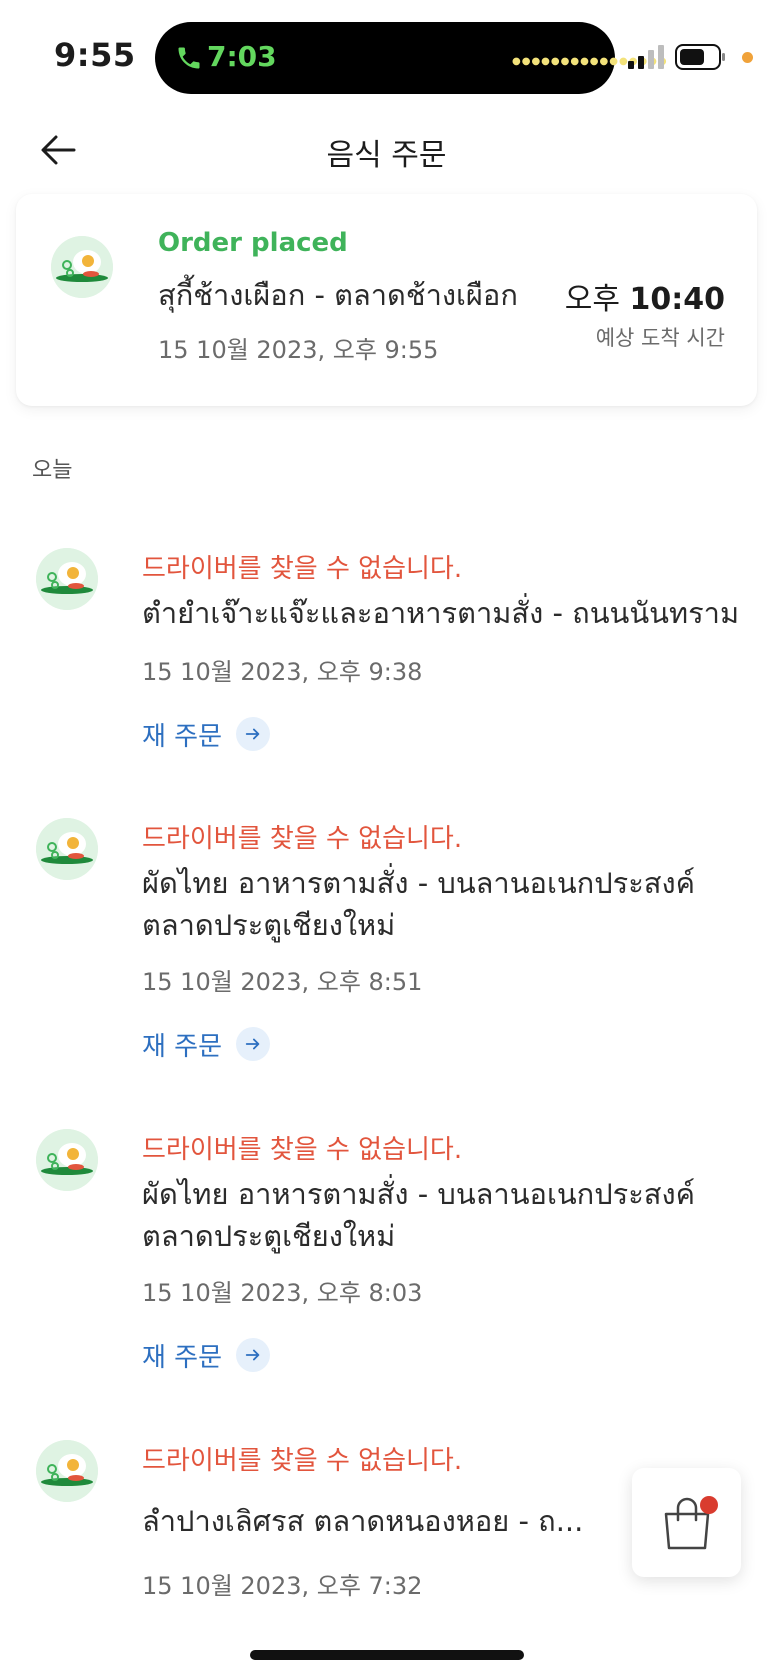 This screenshot has width=773, height=1676. What do you see at coordinates (95, 55) in the screenshot?
I see `status-clock: 9:55` at bounding box center [95, 55].